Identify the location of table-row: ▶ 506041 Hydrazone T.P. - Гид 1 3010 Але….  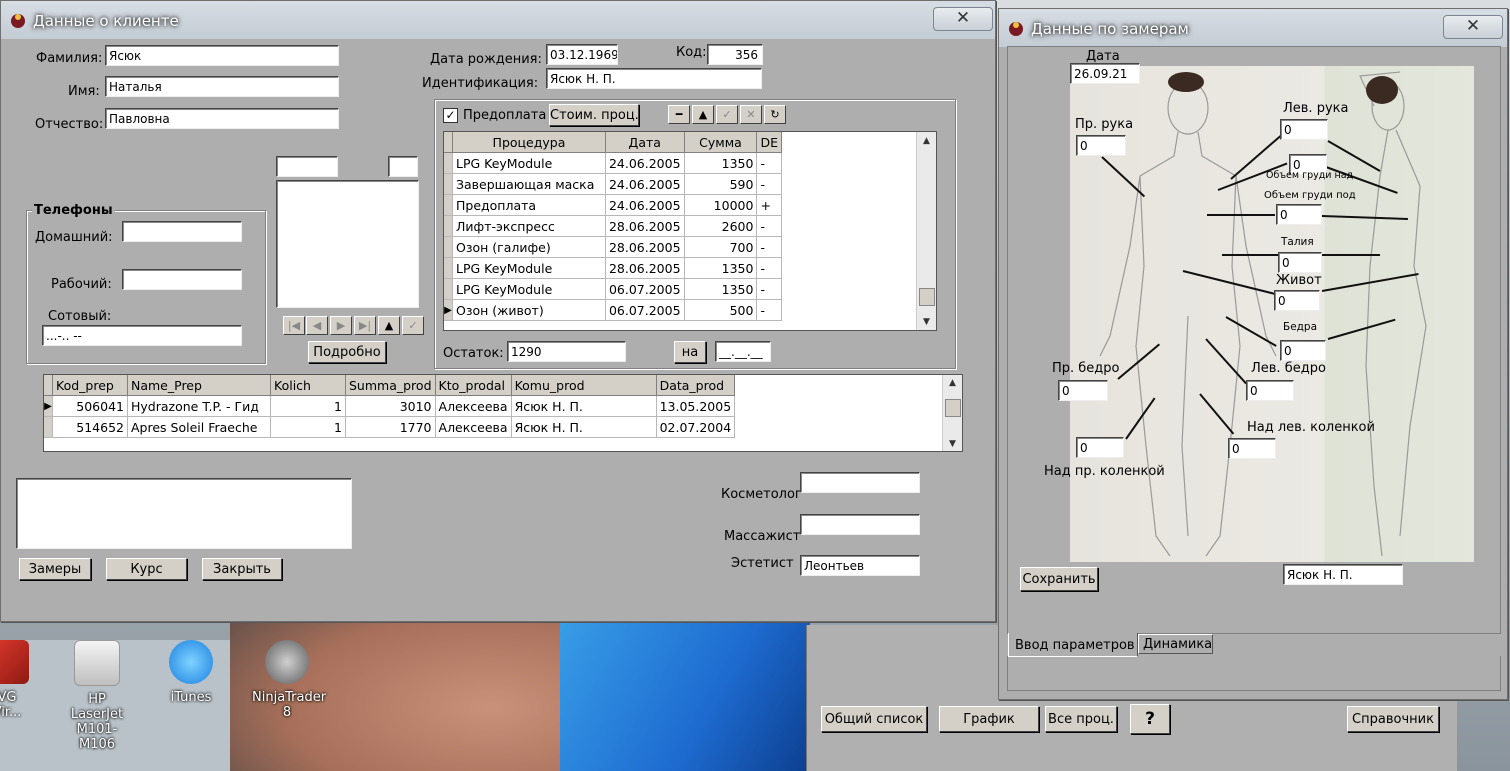
(390, 406).